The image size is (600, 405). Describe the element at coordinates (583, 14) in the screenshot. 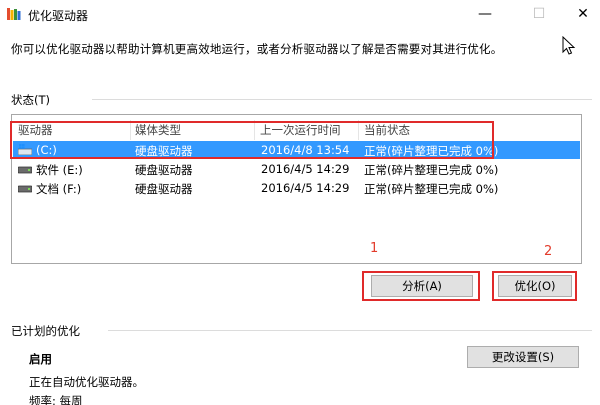

I see `close-icon: ✕` at that location.